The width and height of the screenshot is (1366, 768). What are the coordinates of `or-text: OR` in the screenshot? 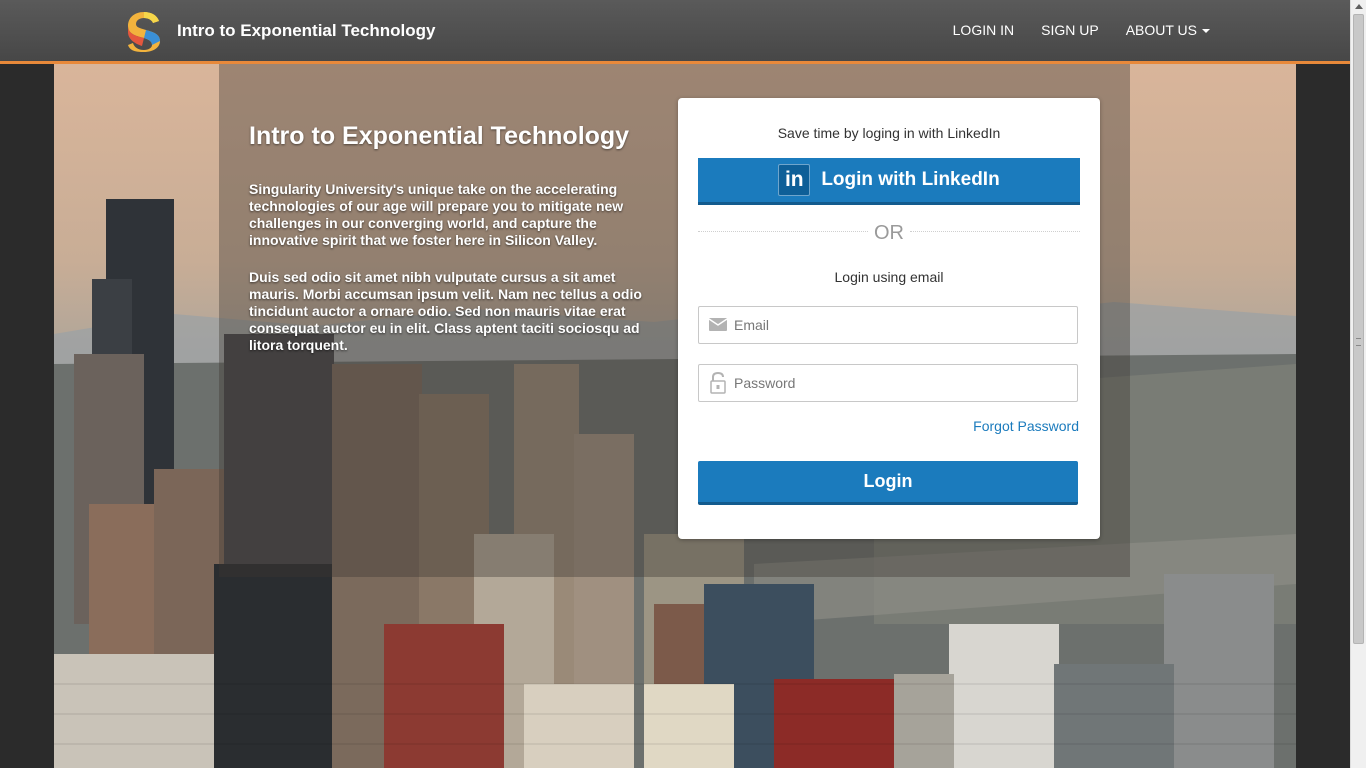 It's located at (889, 233).